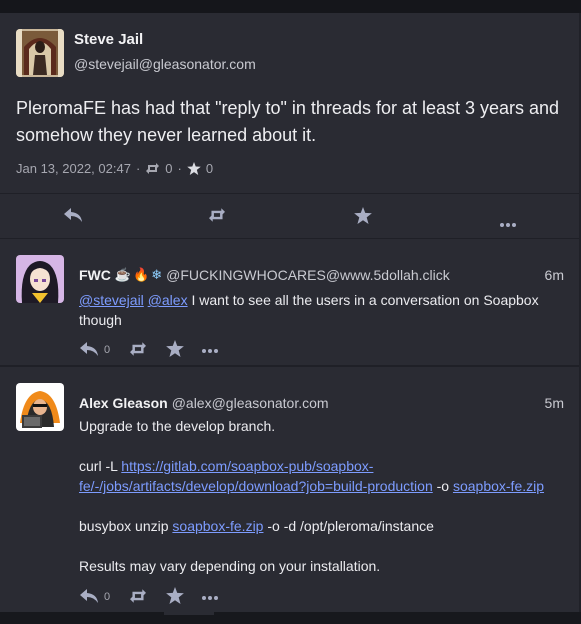 The height and width of the screenshot is (624, 581). I want to click on curl-flag: -o, so click(442, 486).